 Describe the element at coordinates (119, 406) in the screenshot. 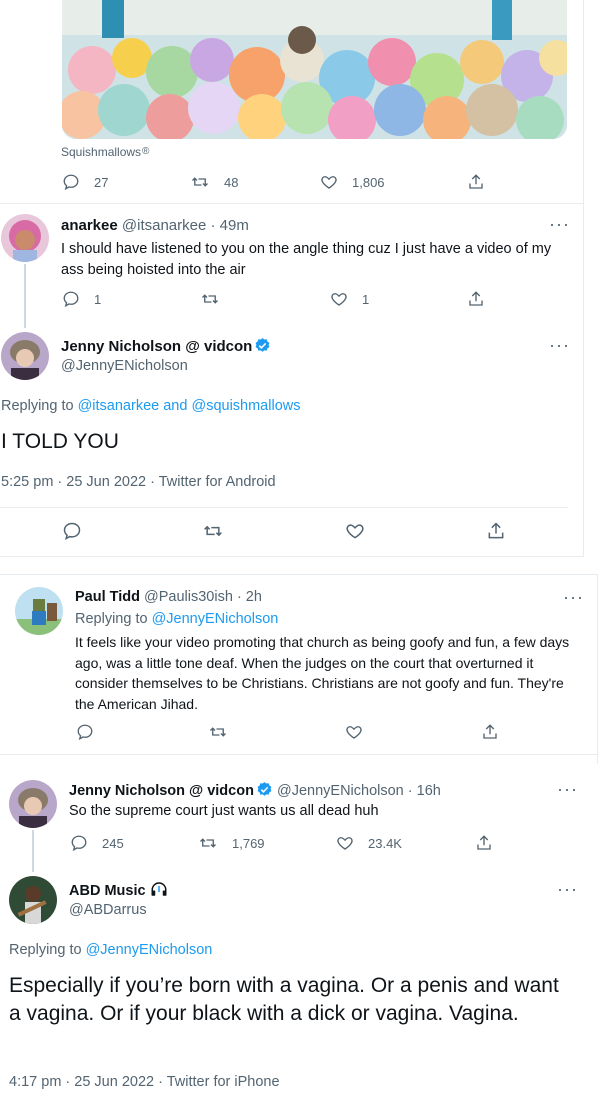

I see `mention-link: @itsanarkee` at that location.